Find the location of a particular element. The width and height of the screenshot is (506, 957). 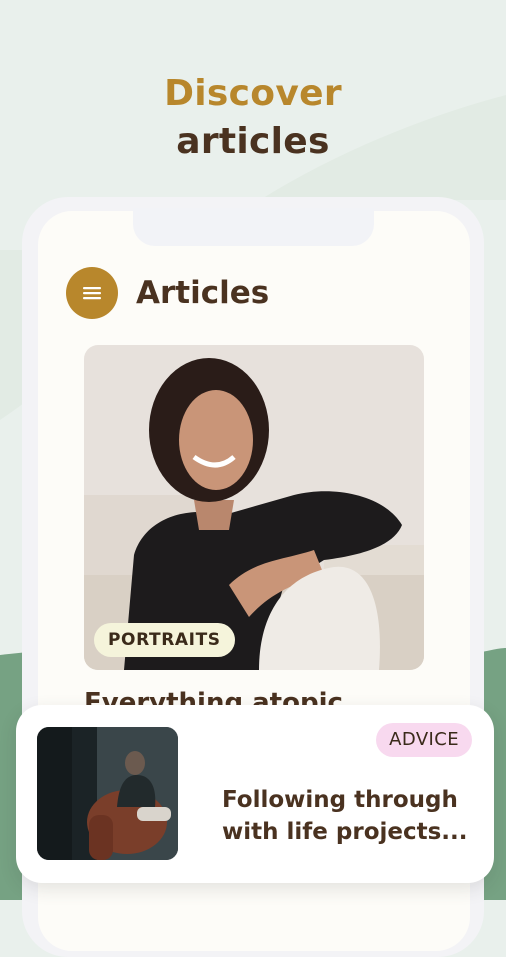

category-tag-portraits: PORTRAITS is located at coordinates (164, 640).